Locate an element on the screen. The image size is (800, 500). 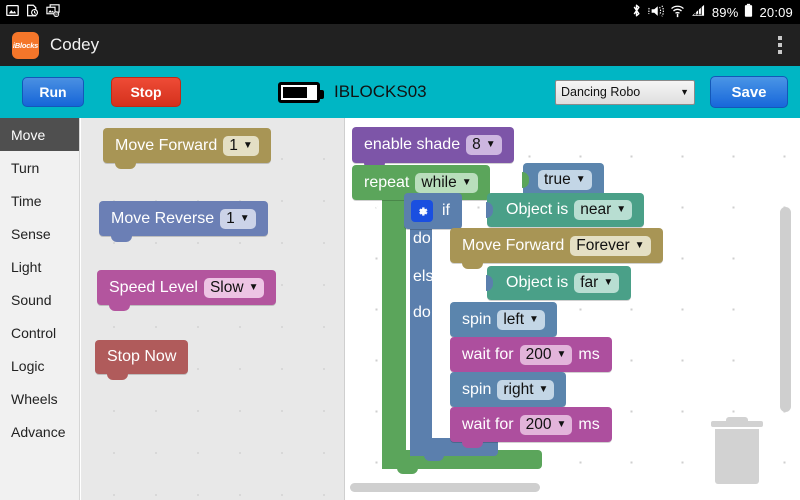
block-wait-for-2: wait for 200 ▼ ms is located at coordinates (531, 427).